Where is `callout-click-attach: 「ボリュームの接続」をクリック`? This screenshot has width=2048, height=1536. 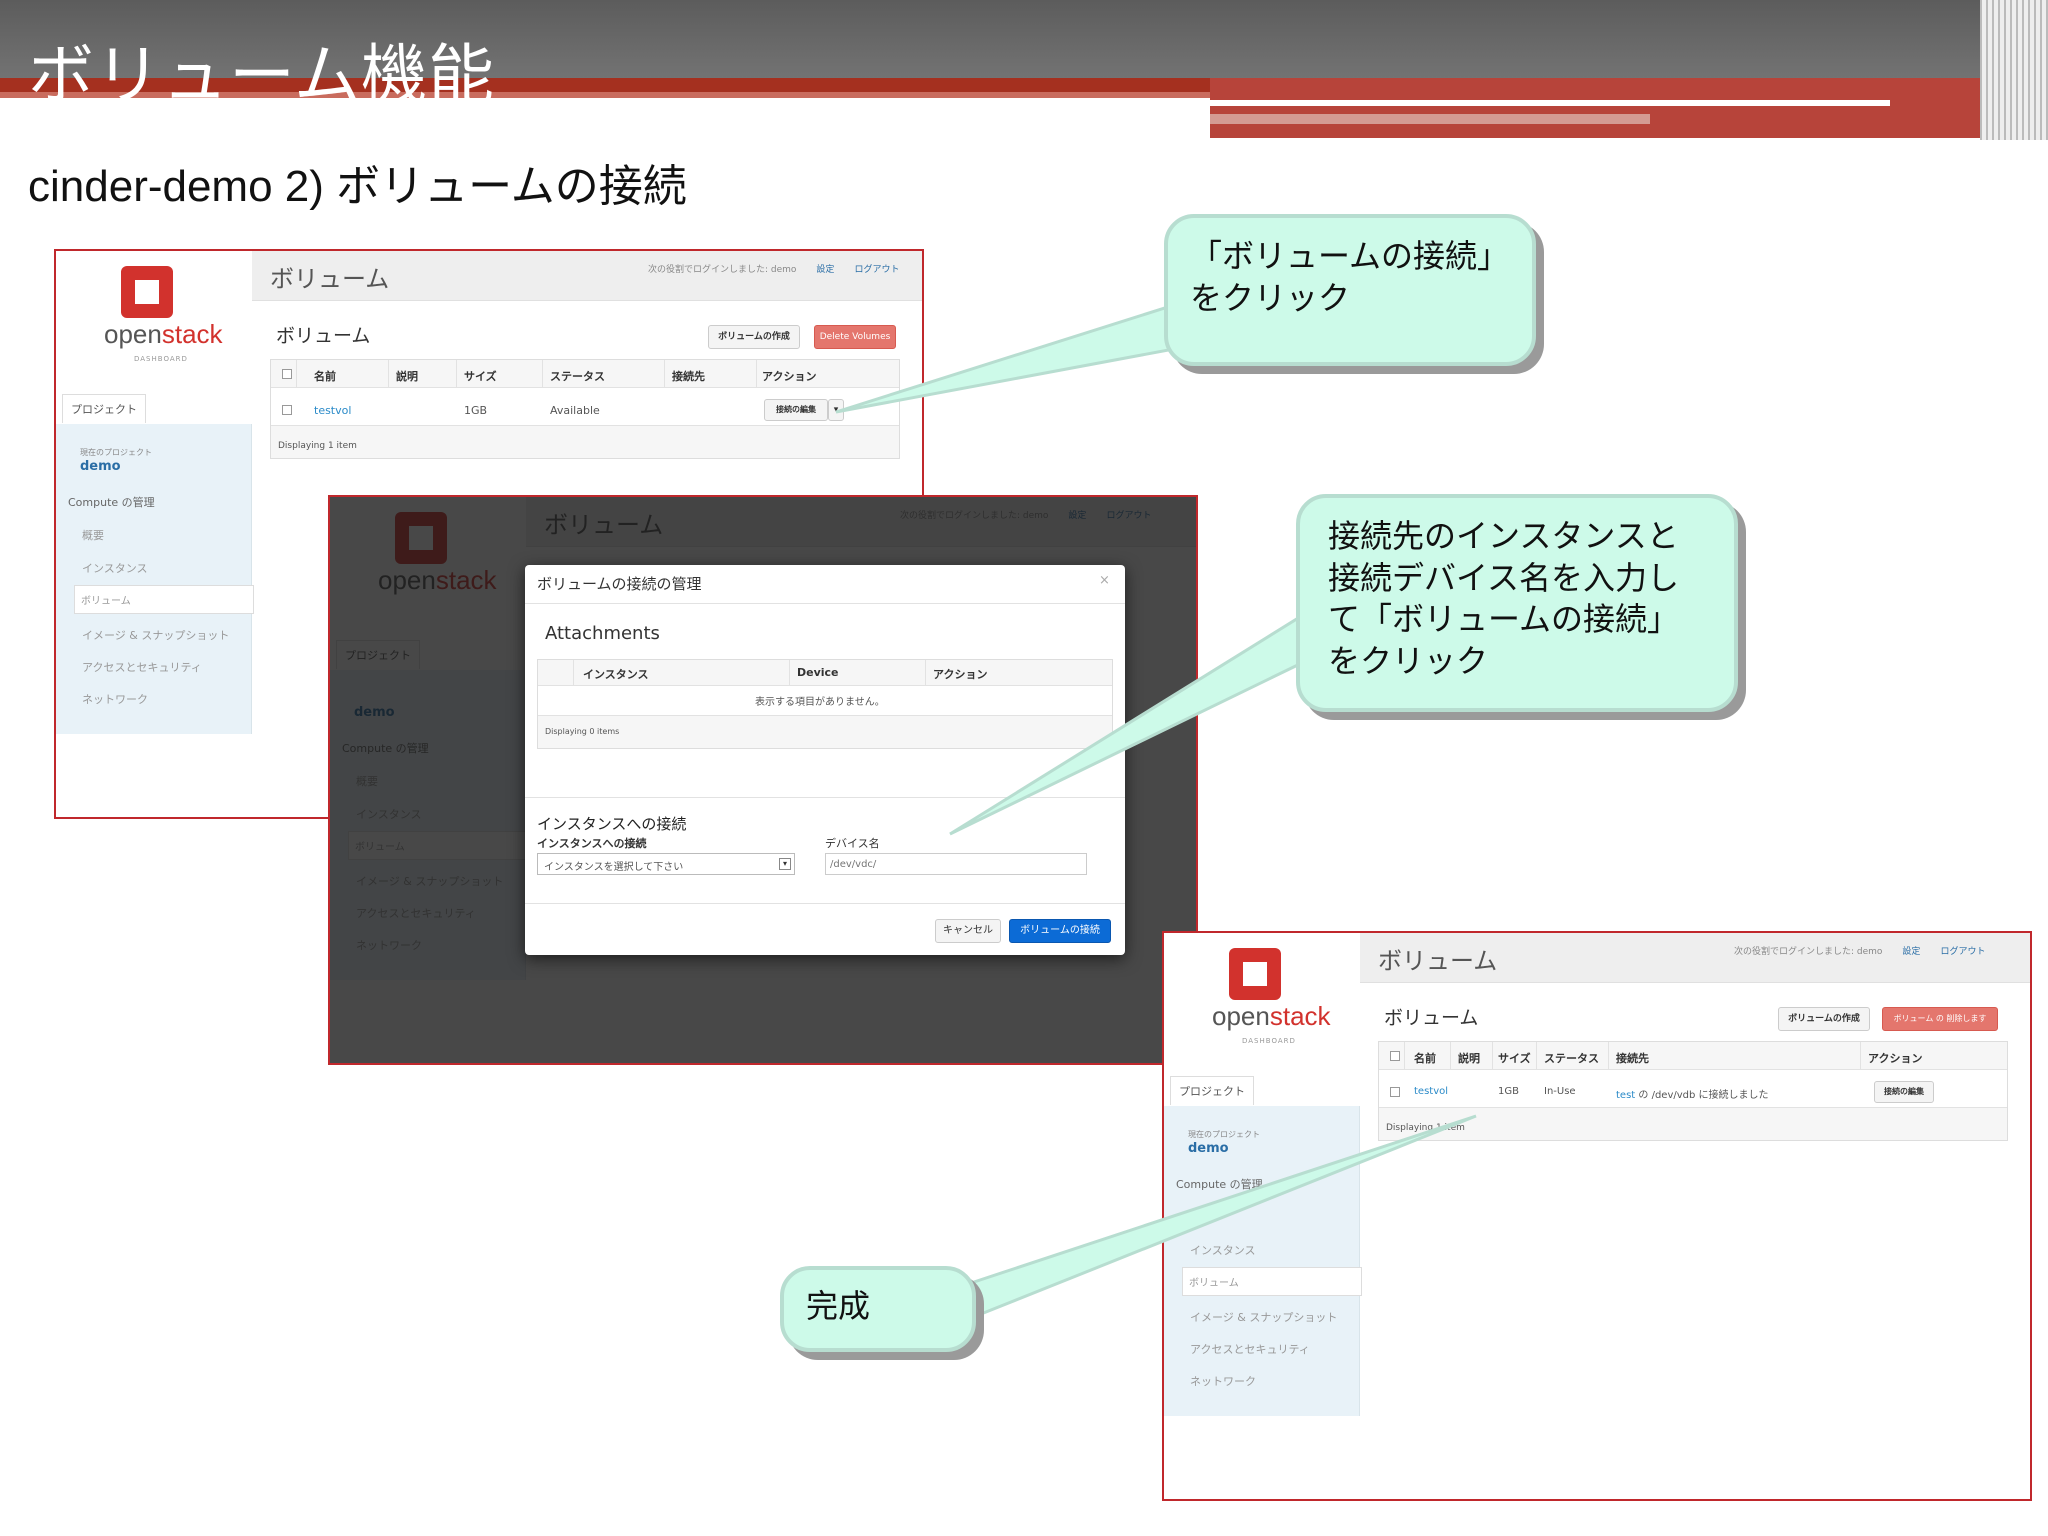 callout-click-attach: 「ボリュームの接続」をクリック is located at coordinates (1350, 290).